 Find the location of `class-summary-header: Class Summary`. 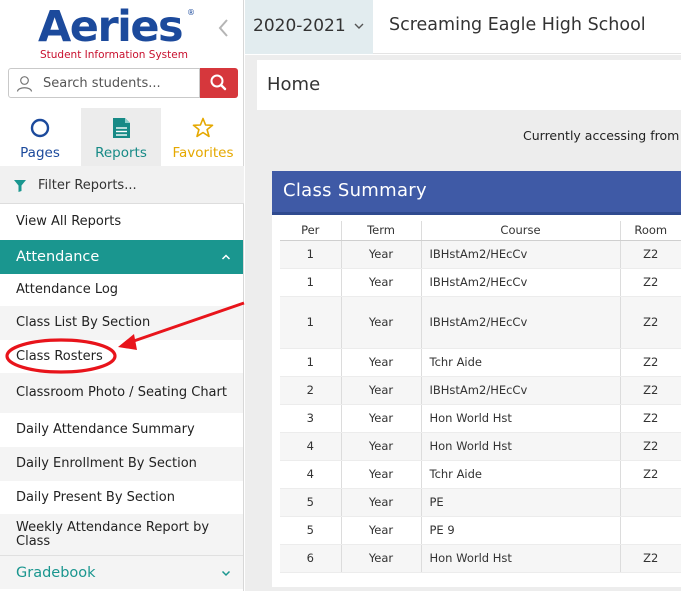

class-summary-header: Class Summary is located at coordinates (476, 193).